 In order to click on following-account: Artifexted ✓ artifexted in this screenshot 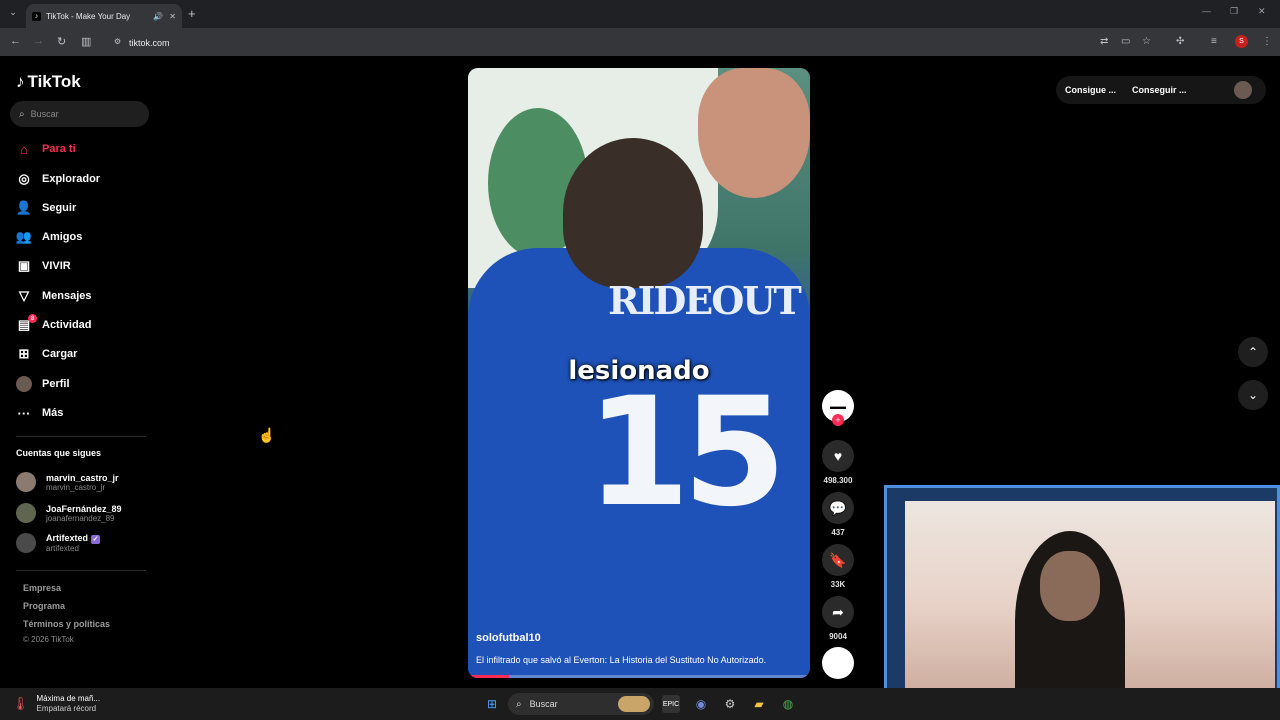, I will do `click(58, 543)`.